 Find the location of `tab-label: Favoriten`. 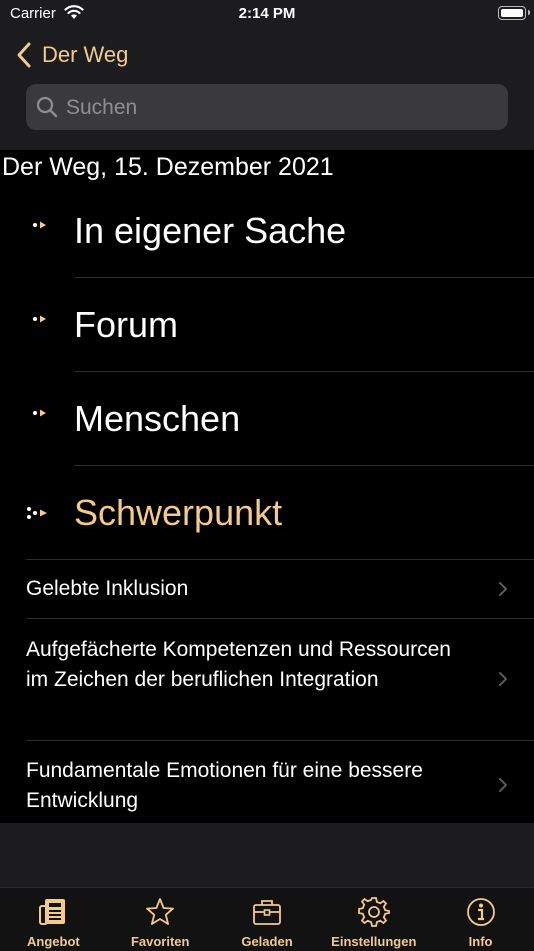

tab-label: Favoriten is located at coordinates (160, 941).